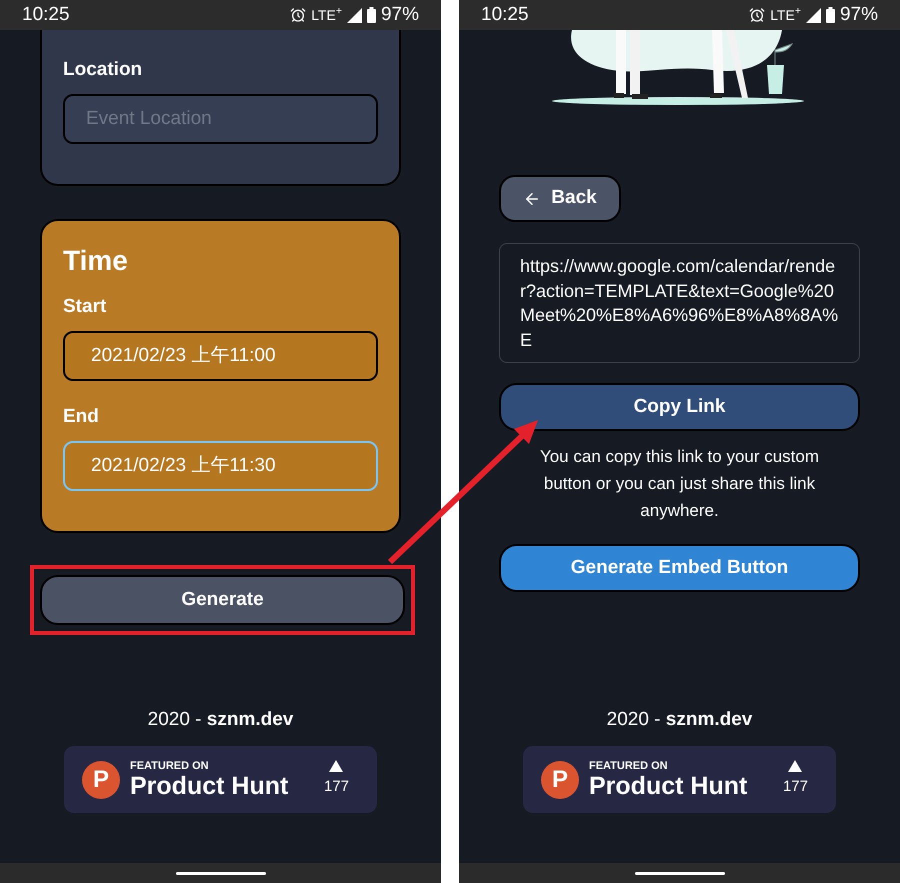 This screenshot has width=900, height=883. What do you see at coordinates (560, 198) in the screenshot?
I see `back-button: Back` at bounding box center [560, 198].